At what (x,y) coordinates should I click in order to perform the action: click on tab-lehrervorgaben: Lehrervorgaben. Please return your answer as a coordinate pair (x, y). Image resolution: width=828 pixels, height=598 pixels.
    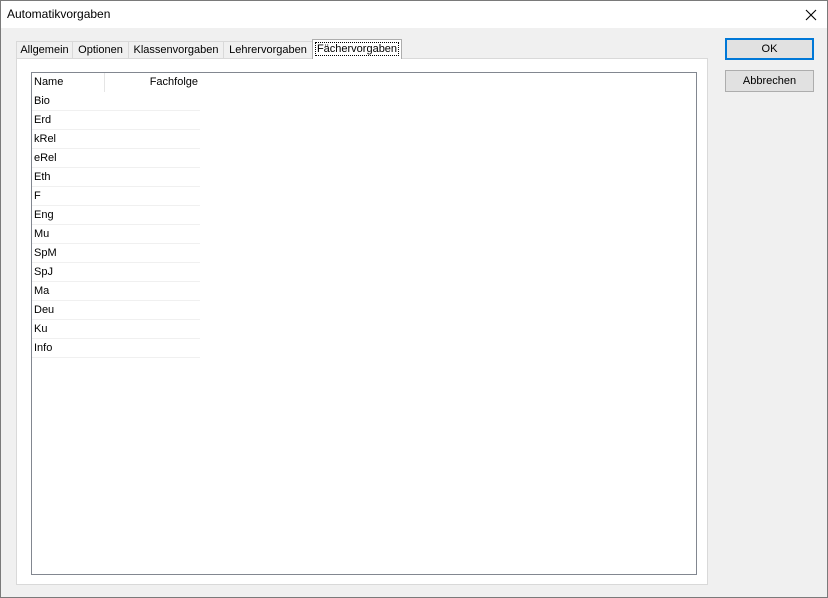
    Looking at the image, I should click on (268, 49).